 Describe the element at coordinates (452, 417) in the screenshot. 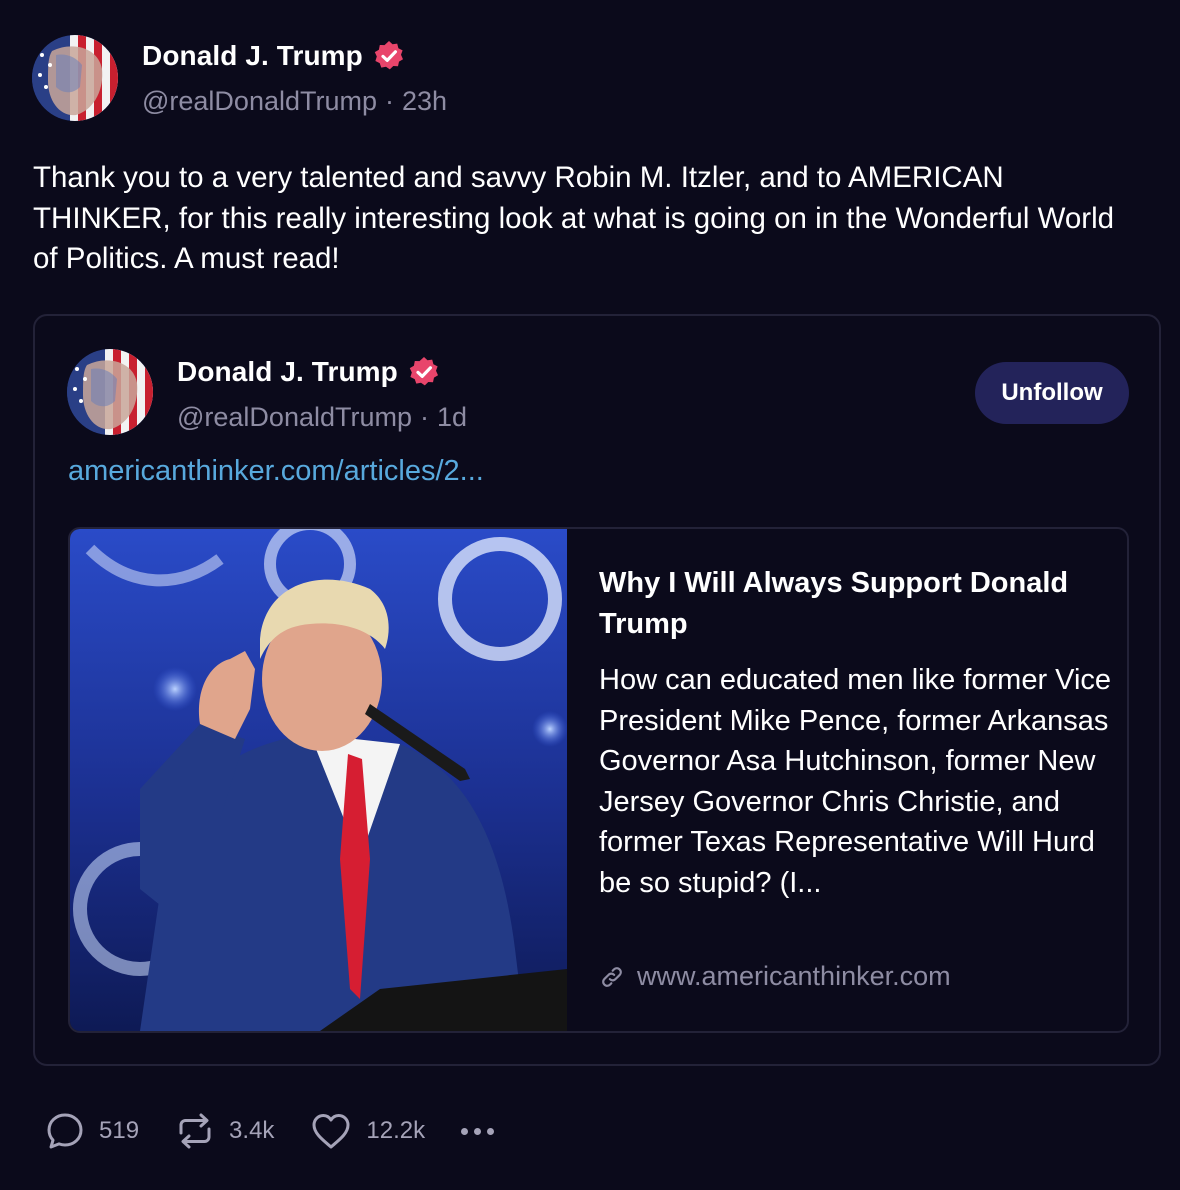

I see `quoted-post-timestamp: 1d` at that location.